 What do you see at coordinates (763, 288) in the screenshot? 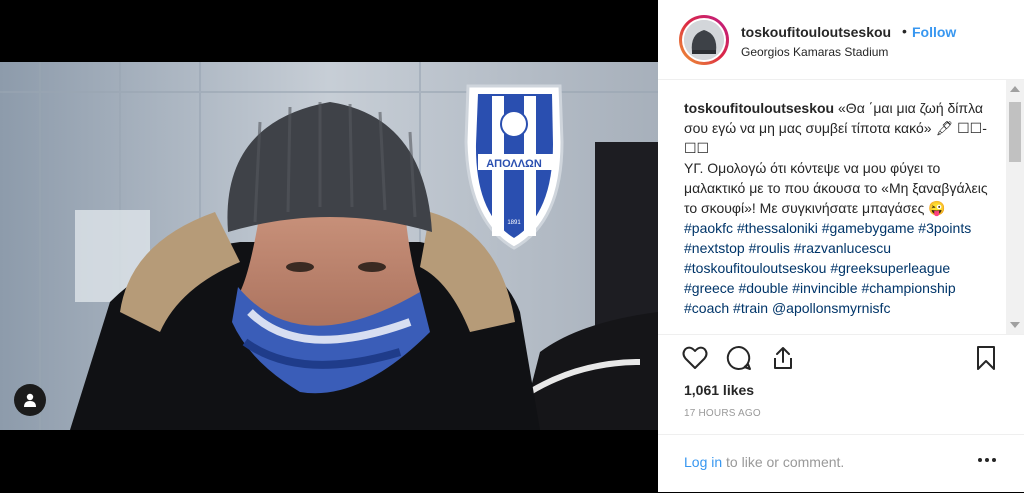
I see `hashtag: #double` at bounding box center [763, 288].